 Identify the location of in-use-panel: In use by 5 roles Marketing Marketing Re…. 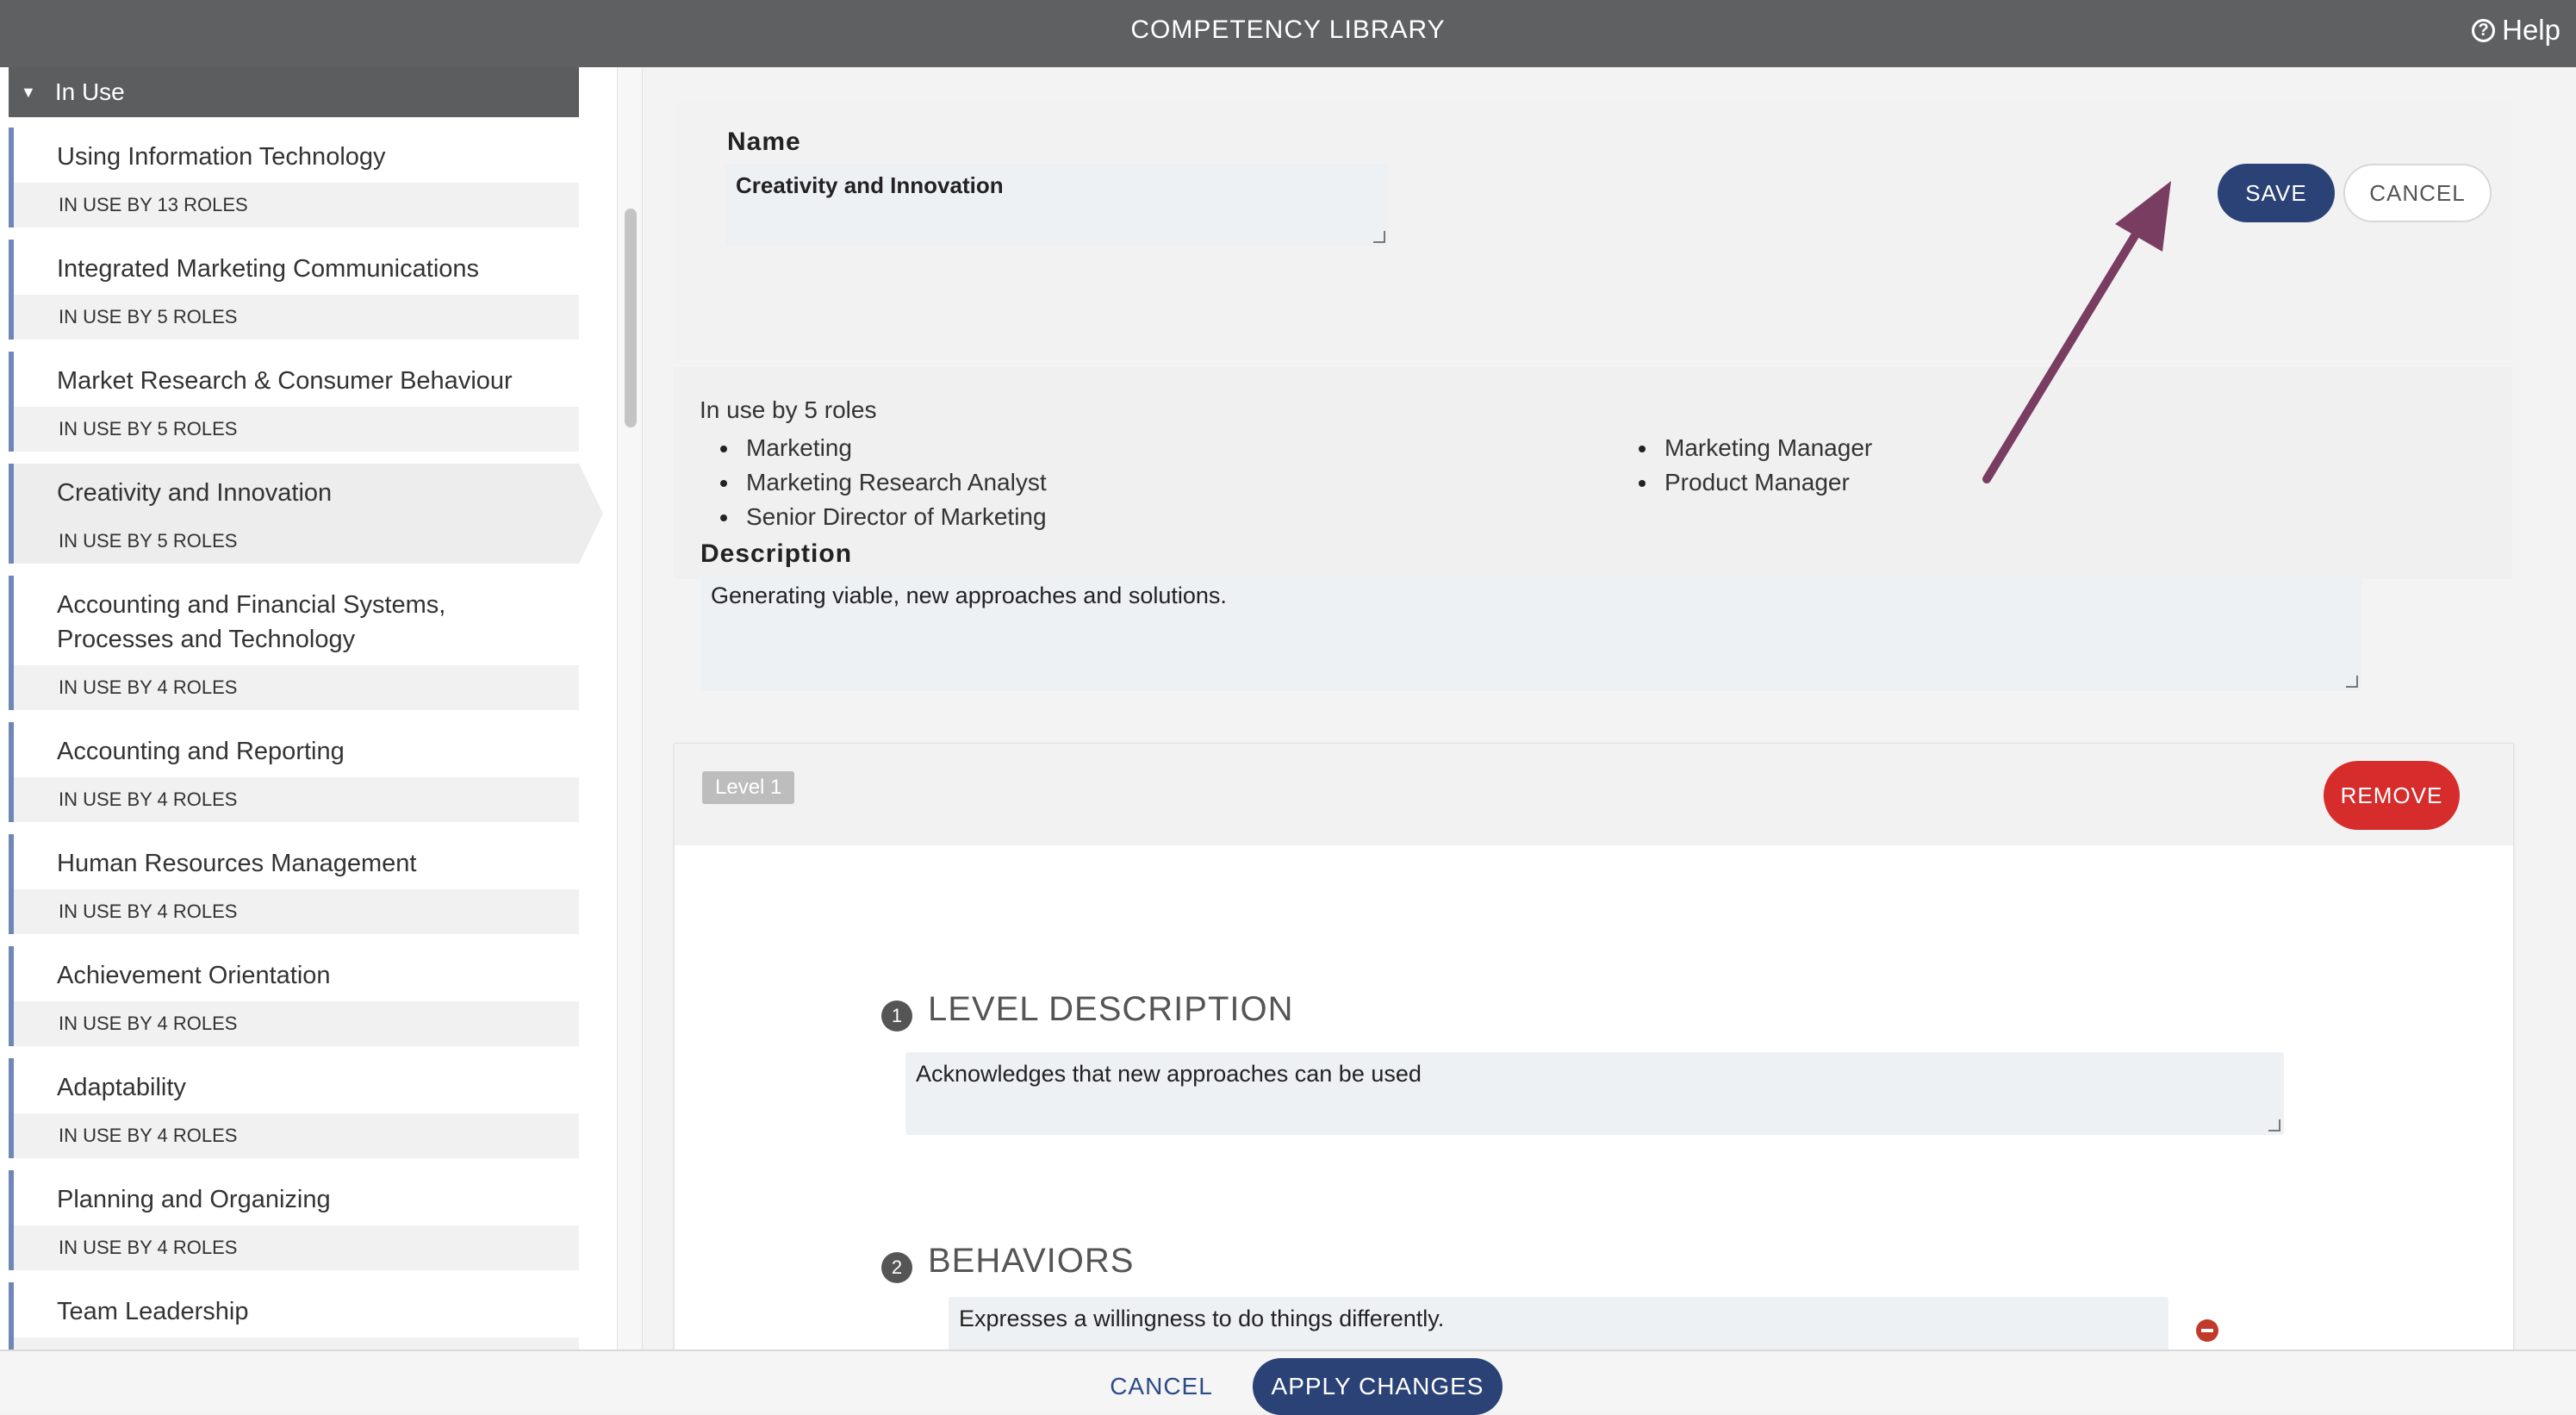
(1593, 473).